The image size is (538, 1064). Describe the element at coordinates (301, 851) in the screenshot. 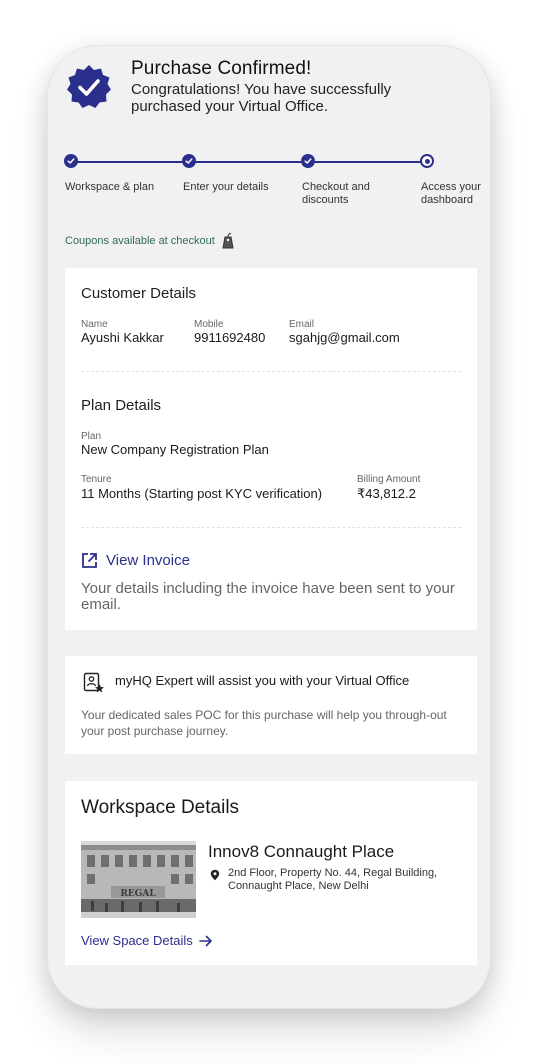

I see `workspace-name: Innov8 Connaught Place` at that location.